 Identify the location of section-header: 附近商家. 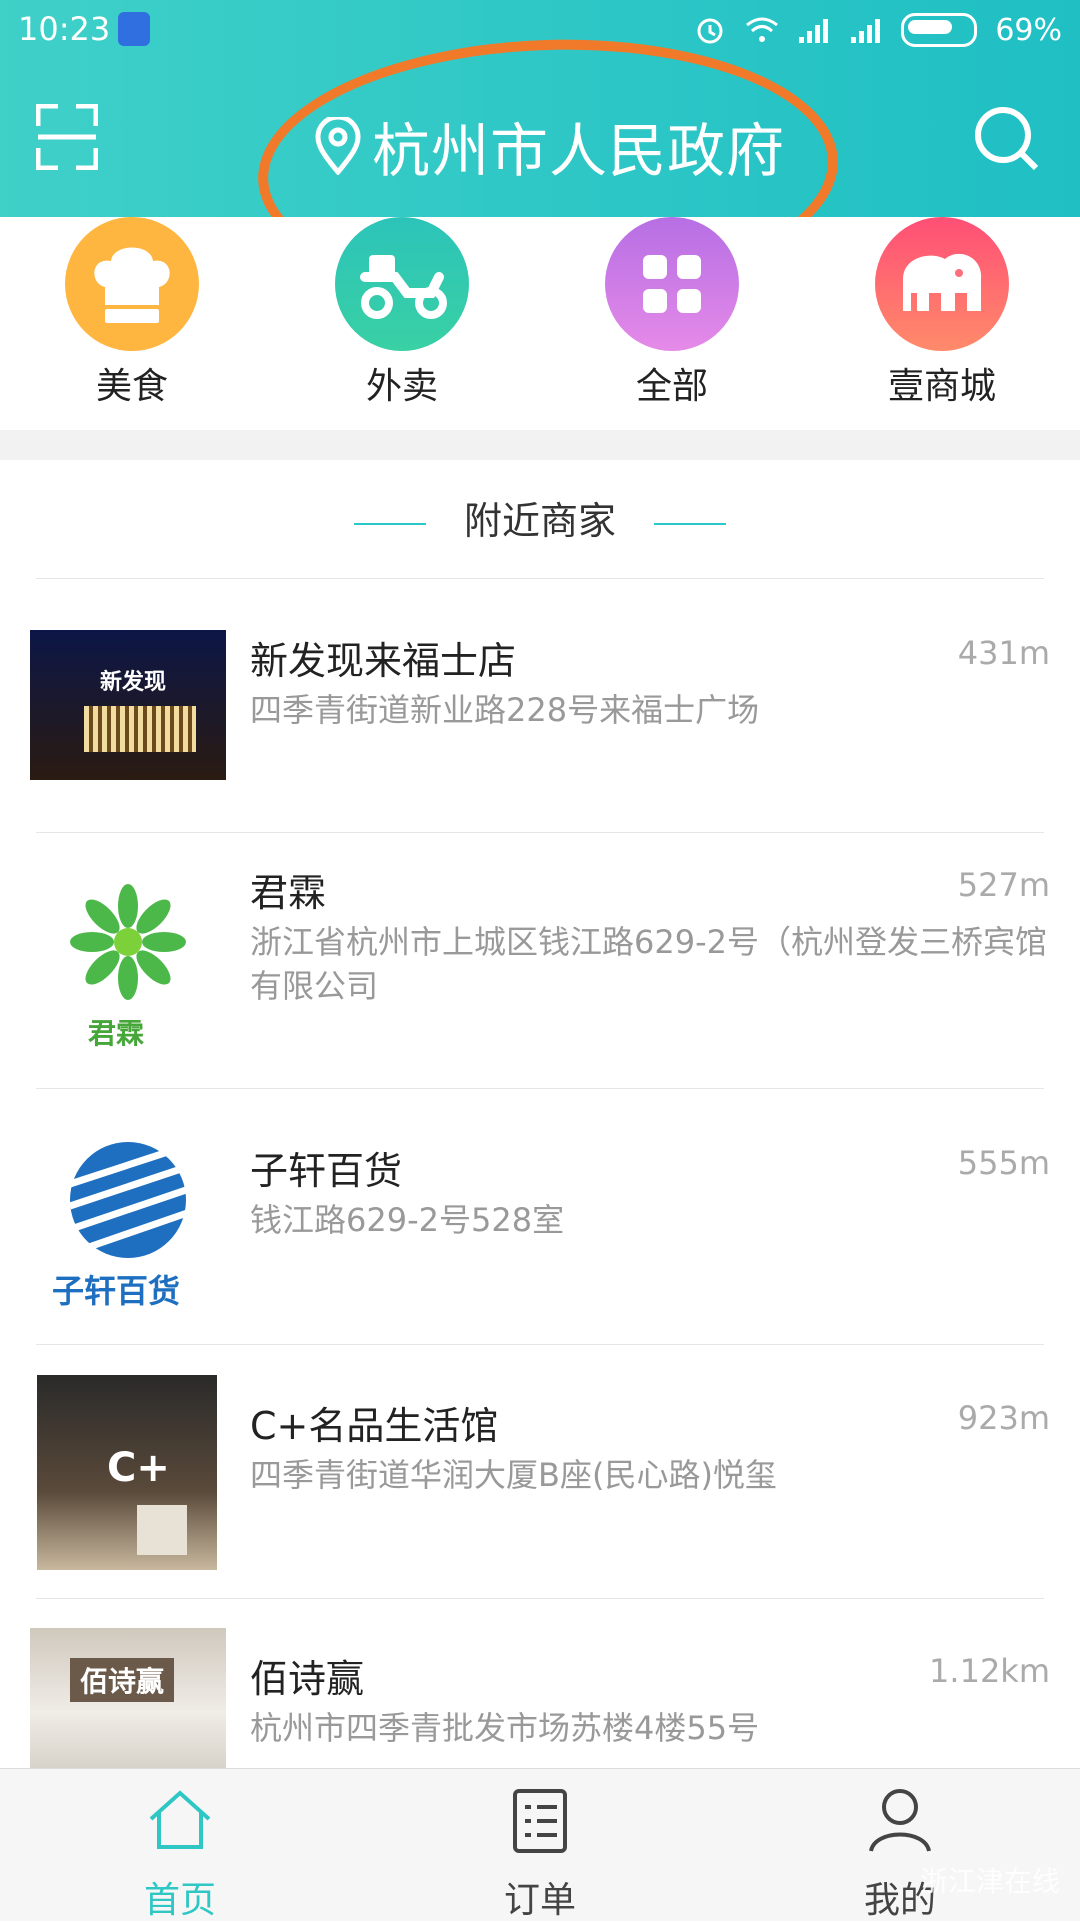
(540, 517).